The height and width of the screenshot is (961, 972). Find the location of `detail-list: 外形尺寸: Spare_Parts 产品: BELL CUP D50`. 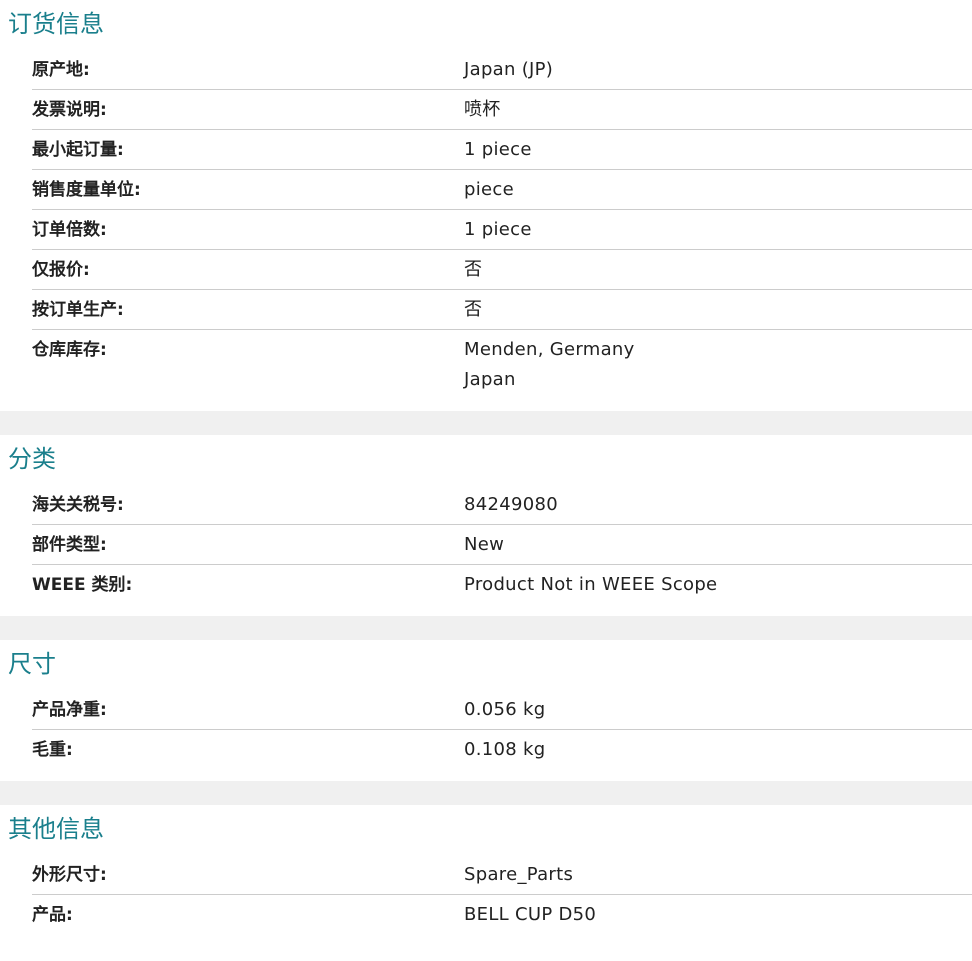

detail-list: 外形尺寸: Spare_Parts 产品: BELL CUP D50 is located at coordinates (486, 894).